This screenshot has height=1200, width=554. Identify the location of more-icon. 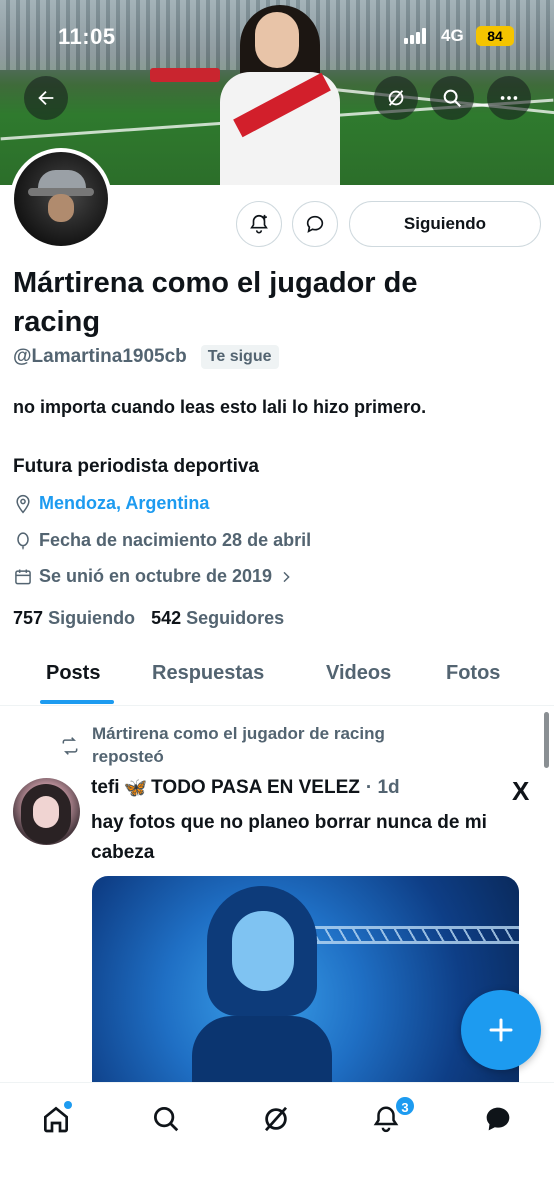
(509, 98).